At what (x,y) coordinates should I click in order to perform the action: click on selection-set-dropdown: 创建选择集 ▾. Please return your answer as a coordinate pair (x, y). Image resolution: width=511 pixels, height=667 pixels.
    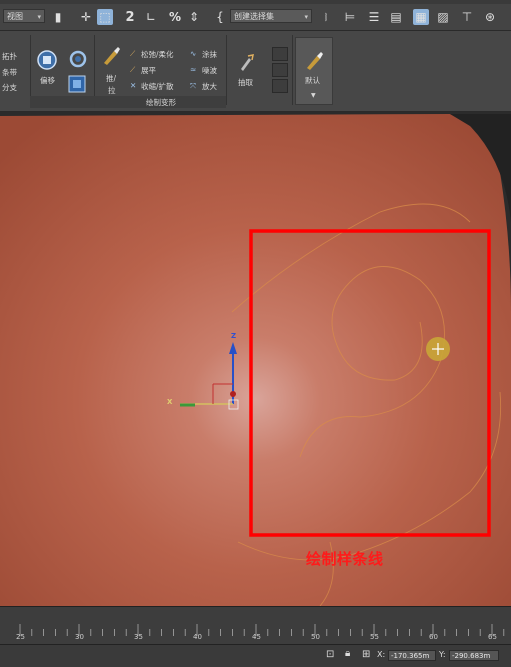
    Looking at the image, I should click on (271, 16).